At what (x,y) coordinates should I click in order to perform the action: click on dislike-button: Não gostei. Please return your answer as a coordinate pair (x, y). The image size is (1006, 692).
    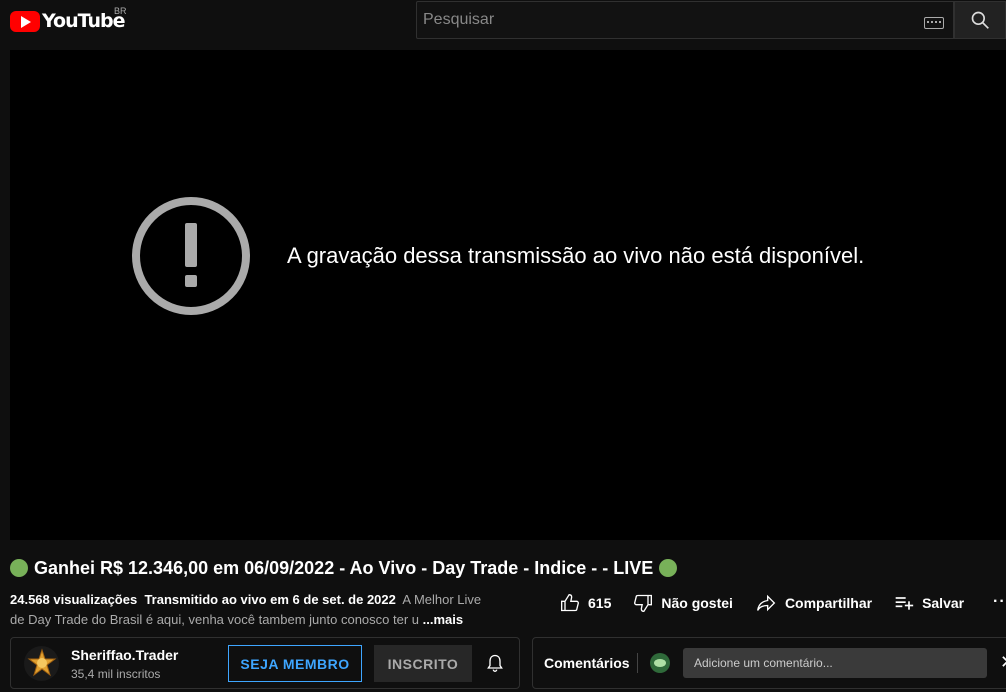
    Looking at the image, I should click on (683, 603).